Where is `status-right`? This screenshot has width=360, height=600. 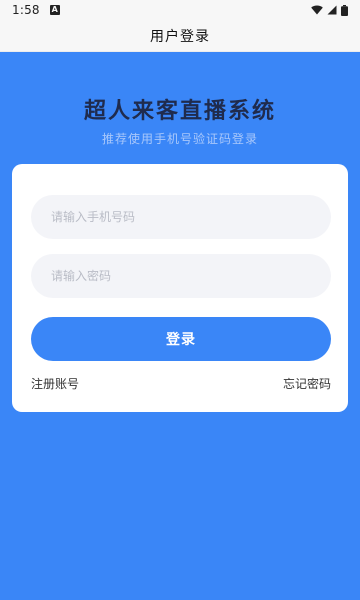 status-right is located at coordinates (329, 10).